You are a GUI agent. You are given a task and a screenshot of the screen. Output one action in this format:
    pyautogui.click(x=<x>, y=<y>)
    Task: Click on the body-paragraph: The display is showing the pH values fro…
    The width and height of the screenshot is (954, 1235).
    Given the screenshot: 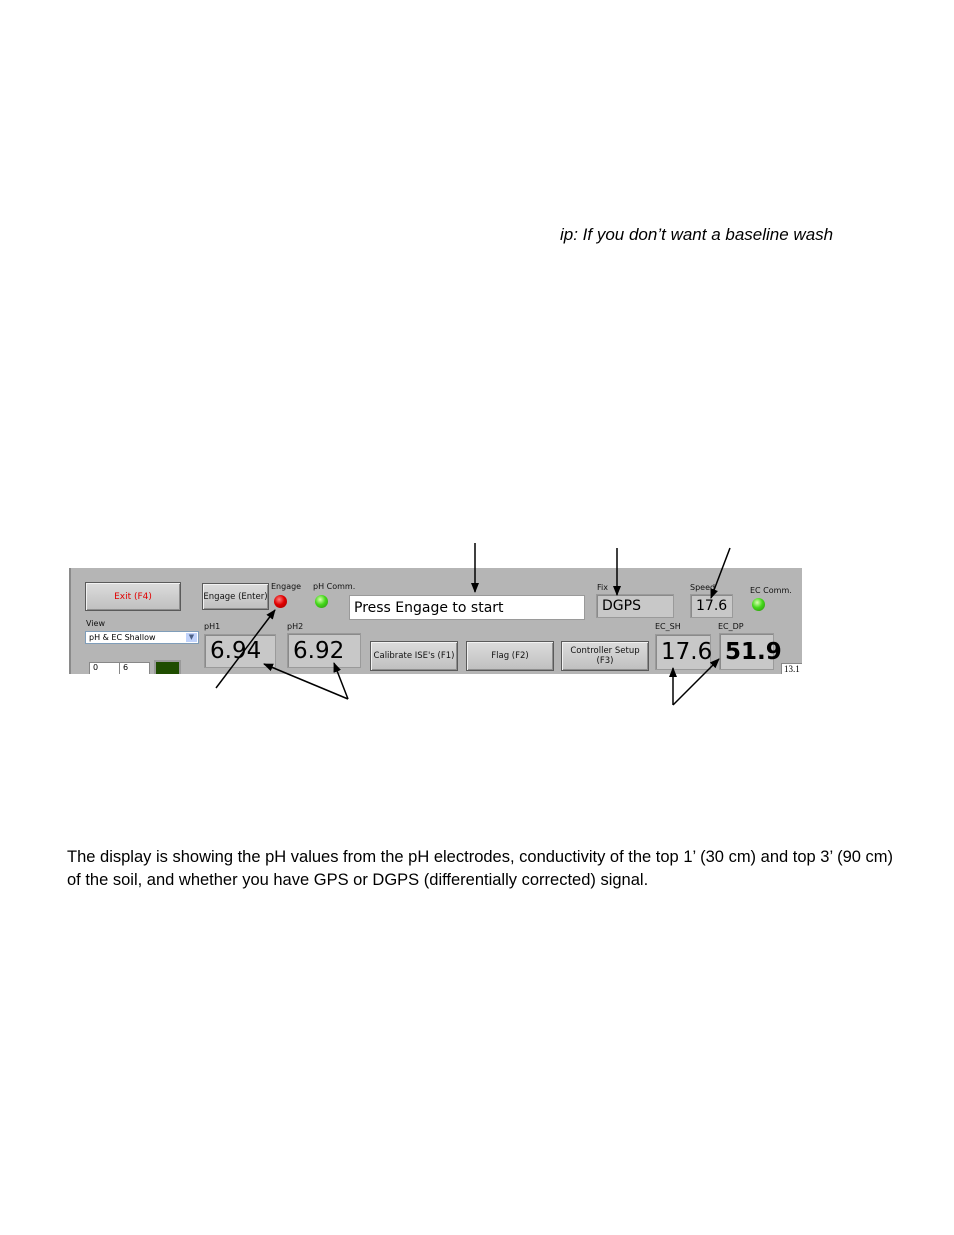 What is the action you would take?
    pyautogui.click(x=480, y=868)
    